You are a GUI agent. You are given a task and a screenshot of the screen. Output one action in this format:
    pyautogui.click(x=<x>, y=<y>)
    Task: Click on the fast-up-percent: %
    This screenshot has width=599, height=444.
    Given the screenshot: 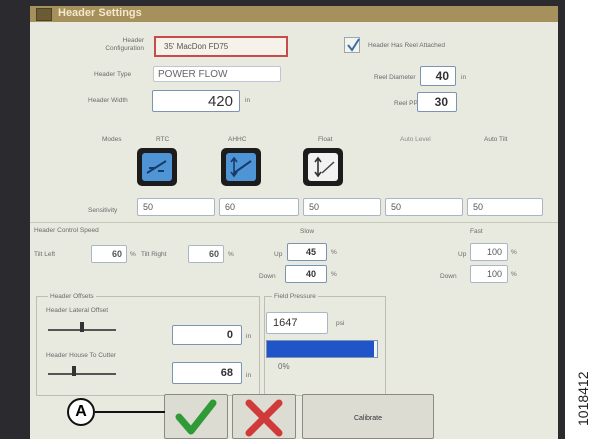 What is the action you would take?
    pyautogui.click(x=514, y=252)
    